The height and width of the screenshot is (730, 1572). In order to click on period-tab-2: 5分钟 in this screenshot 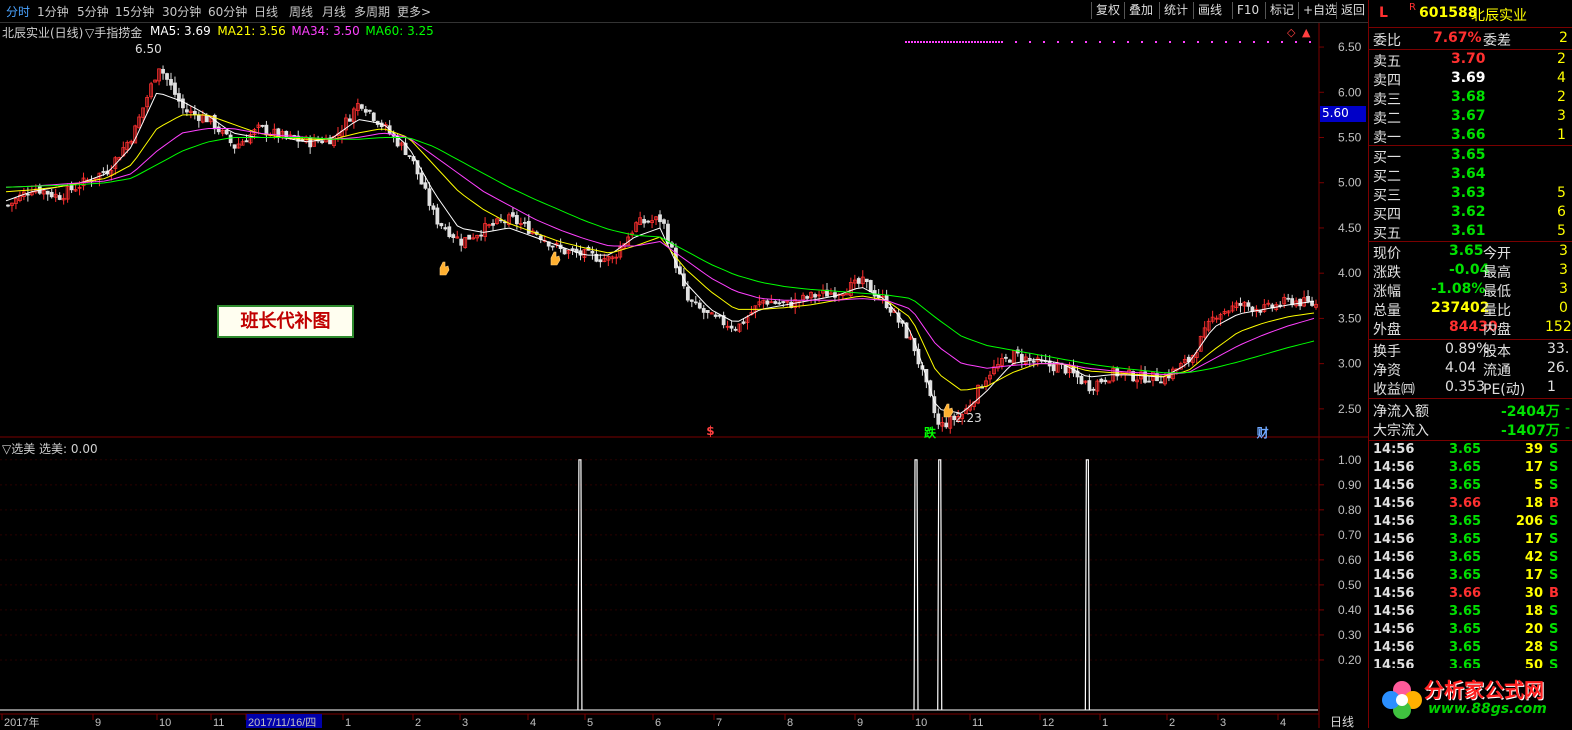, I will do `click(93, 11)`.